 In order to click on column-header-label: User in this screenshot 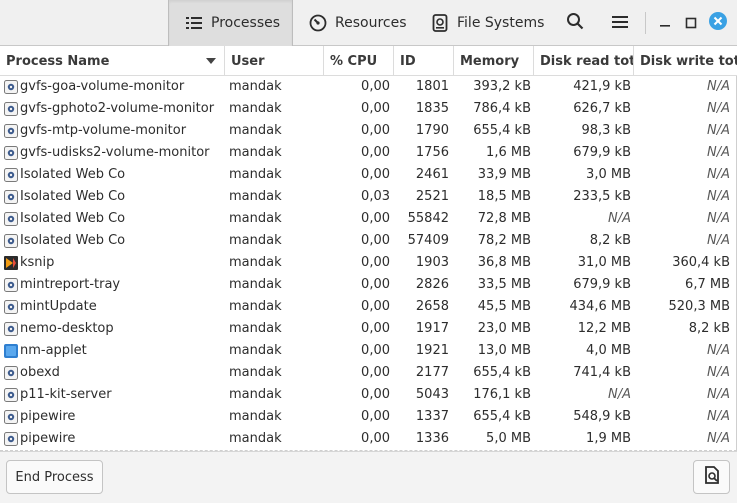, I will do `click(248, 61)`.